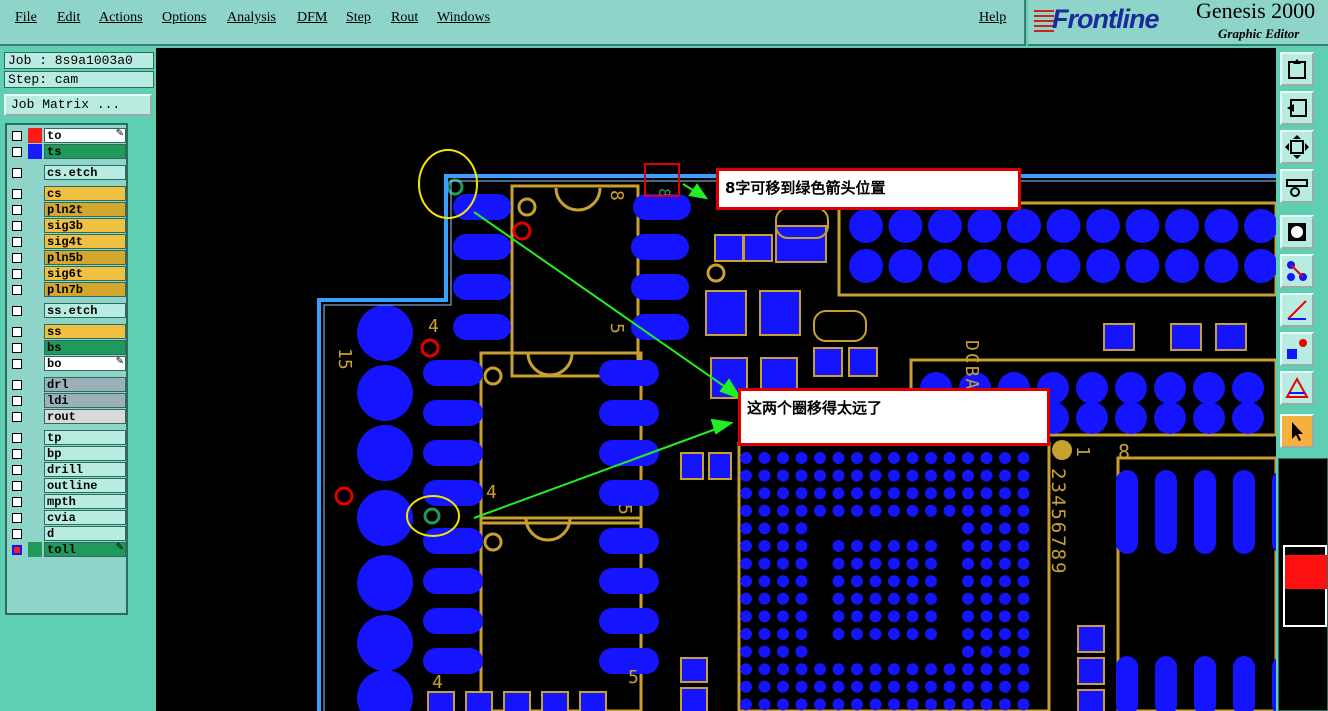  Describe the element at coordinates (85, 363) in the screenshot. I see `layer-name: bo` at that location.